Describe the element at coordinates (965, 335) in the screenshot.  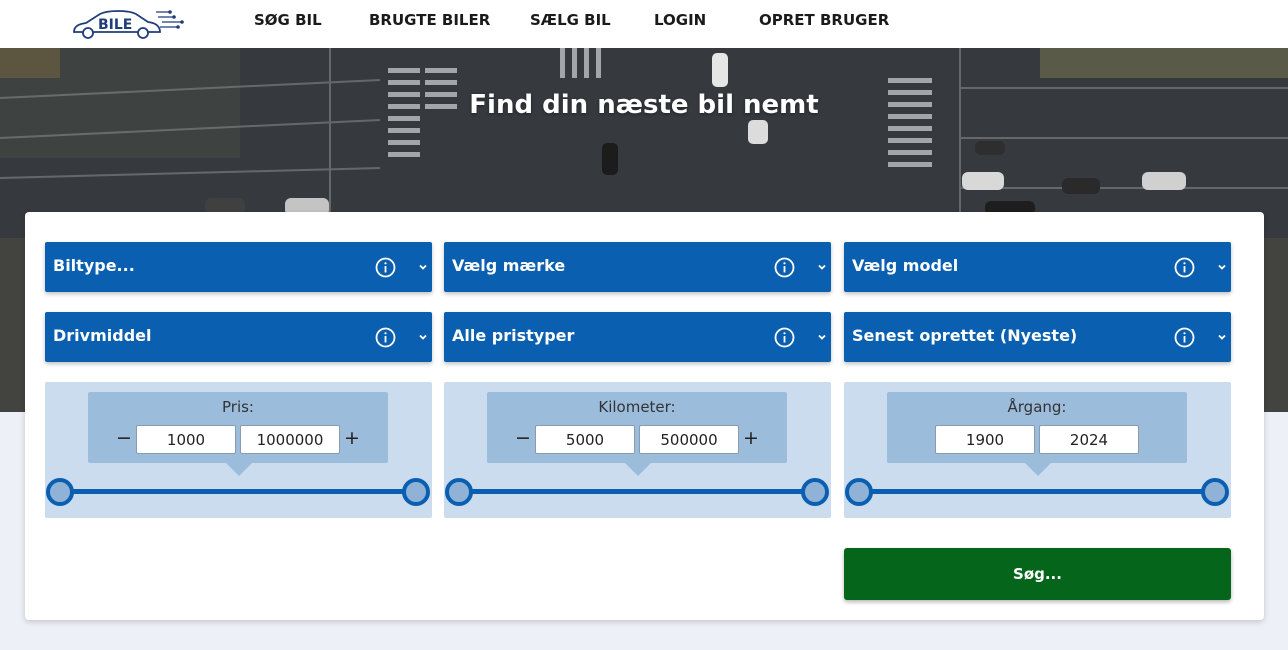
I see `sort-label: Senest oprettet (Nyeste)` at that location.